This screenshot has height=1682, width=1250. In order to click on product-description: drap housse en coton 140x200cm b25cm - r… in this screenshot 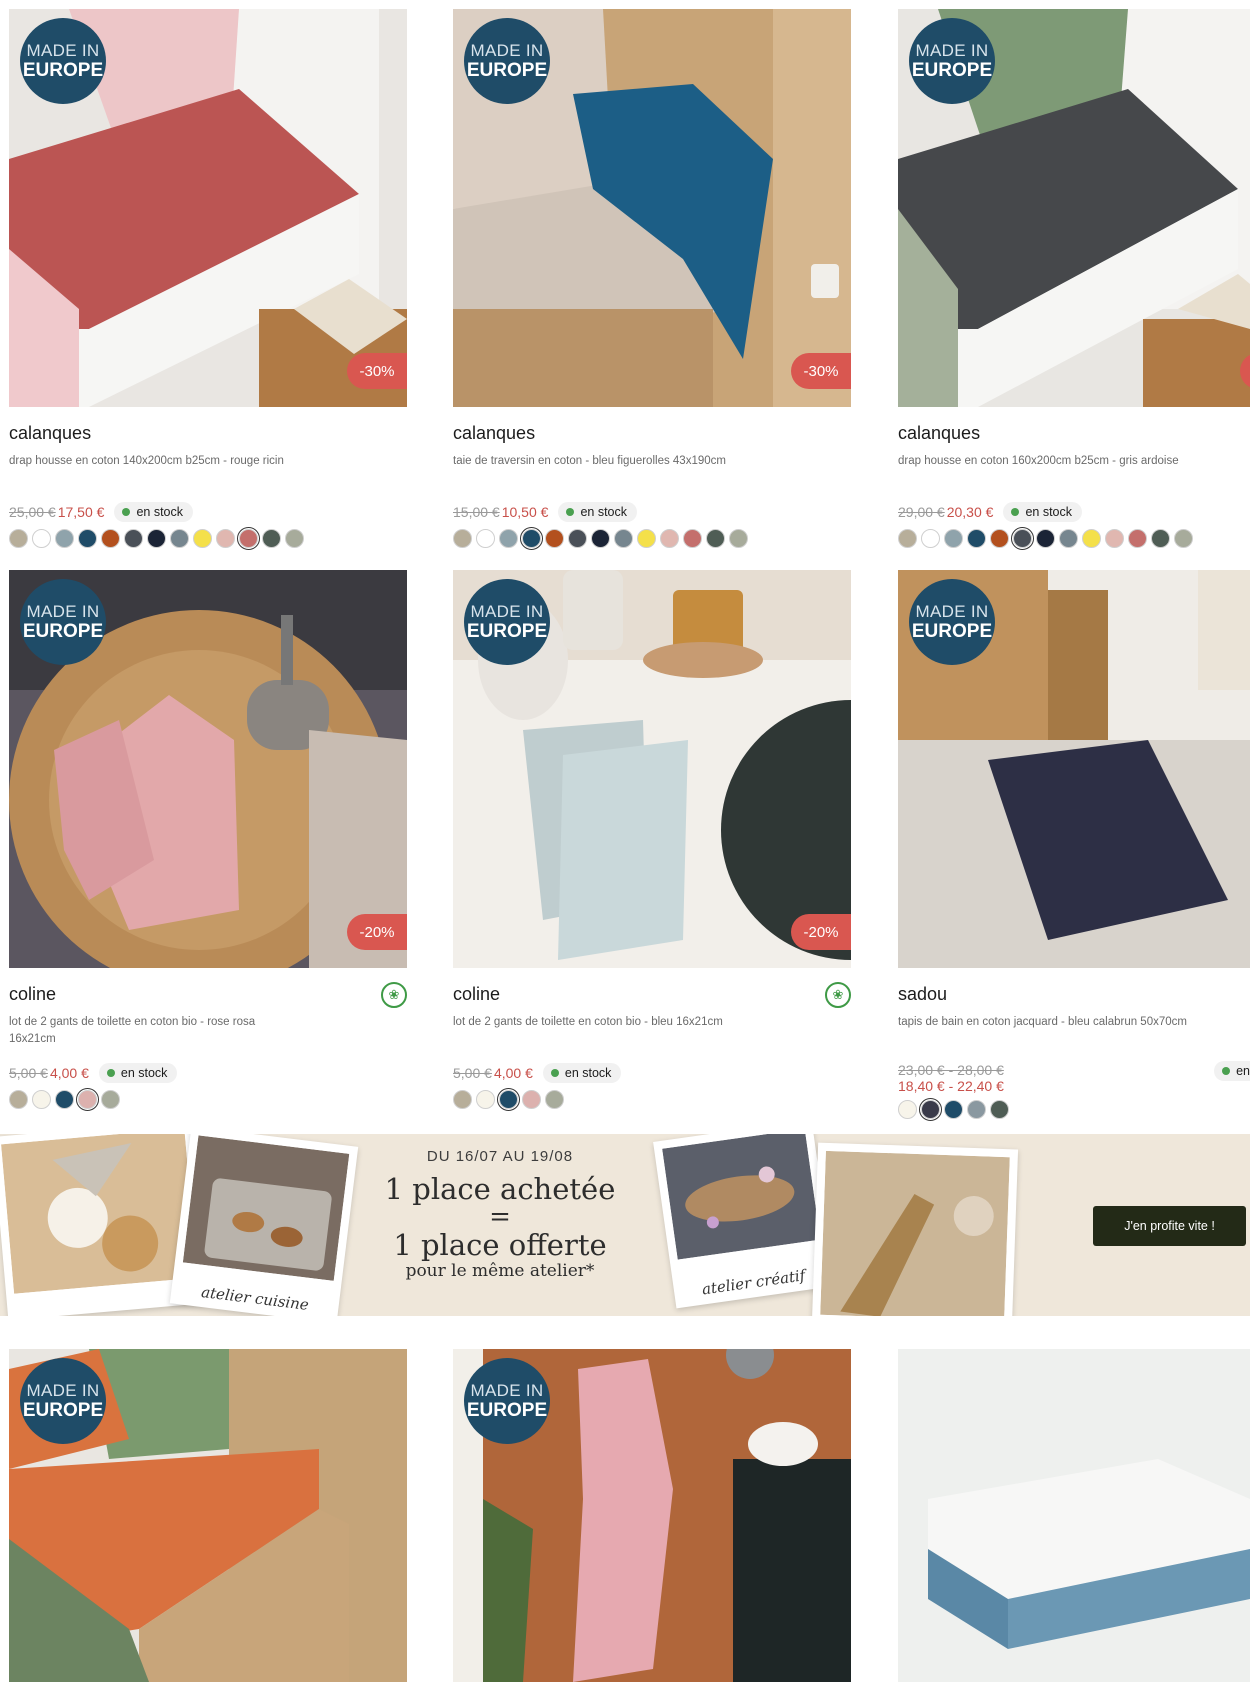, I will do `click(154, 470)`.